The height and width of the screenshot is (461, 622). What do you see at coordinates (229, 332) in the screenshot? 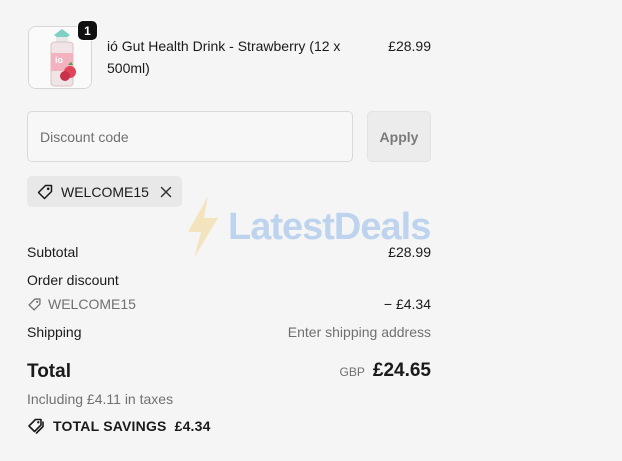
I see `shipping-row: Shipping Enter shipping address` at bounding box center [229, 332].